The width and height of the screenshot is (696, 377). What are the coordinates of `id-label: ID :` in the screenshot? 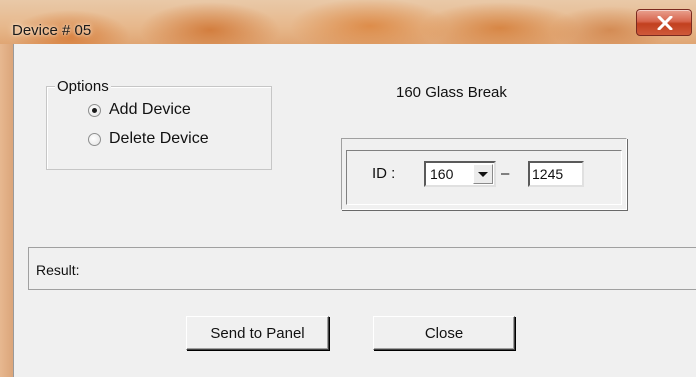 It's located at (384, 173).